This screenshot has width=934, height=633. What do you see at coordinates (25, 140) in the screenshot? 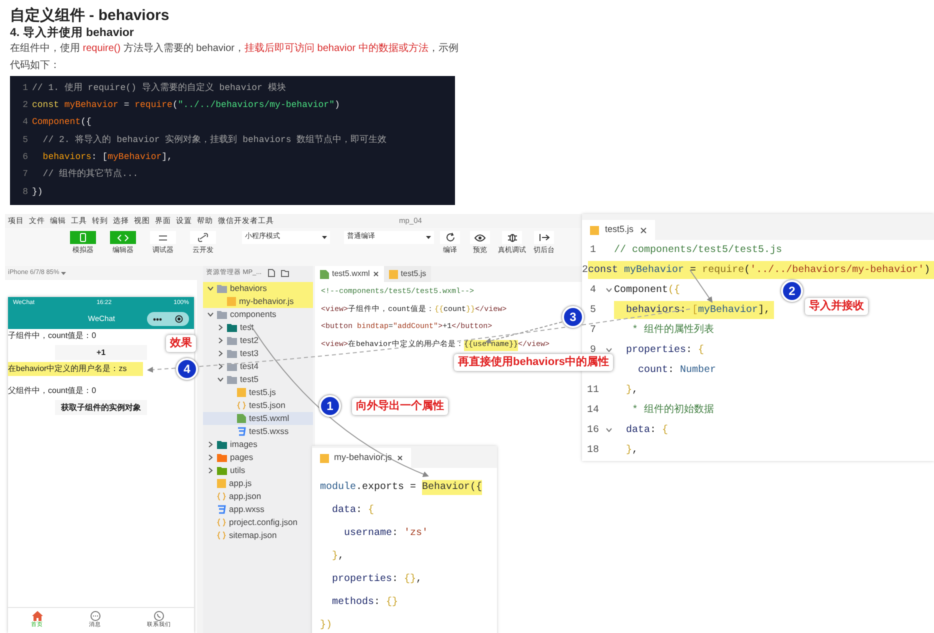
I see `line-number: 5` at bounding box center [25, 140].